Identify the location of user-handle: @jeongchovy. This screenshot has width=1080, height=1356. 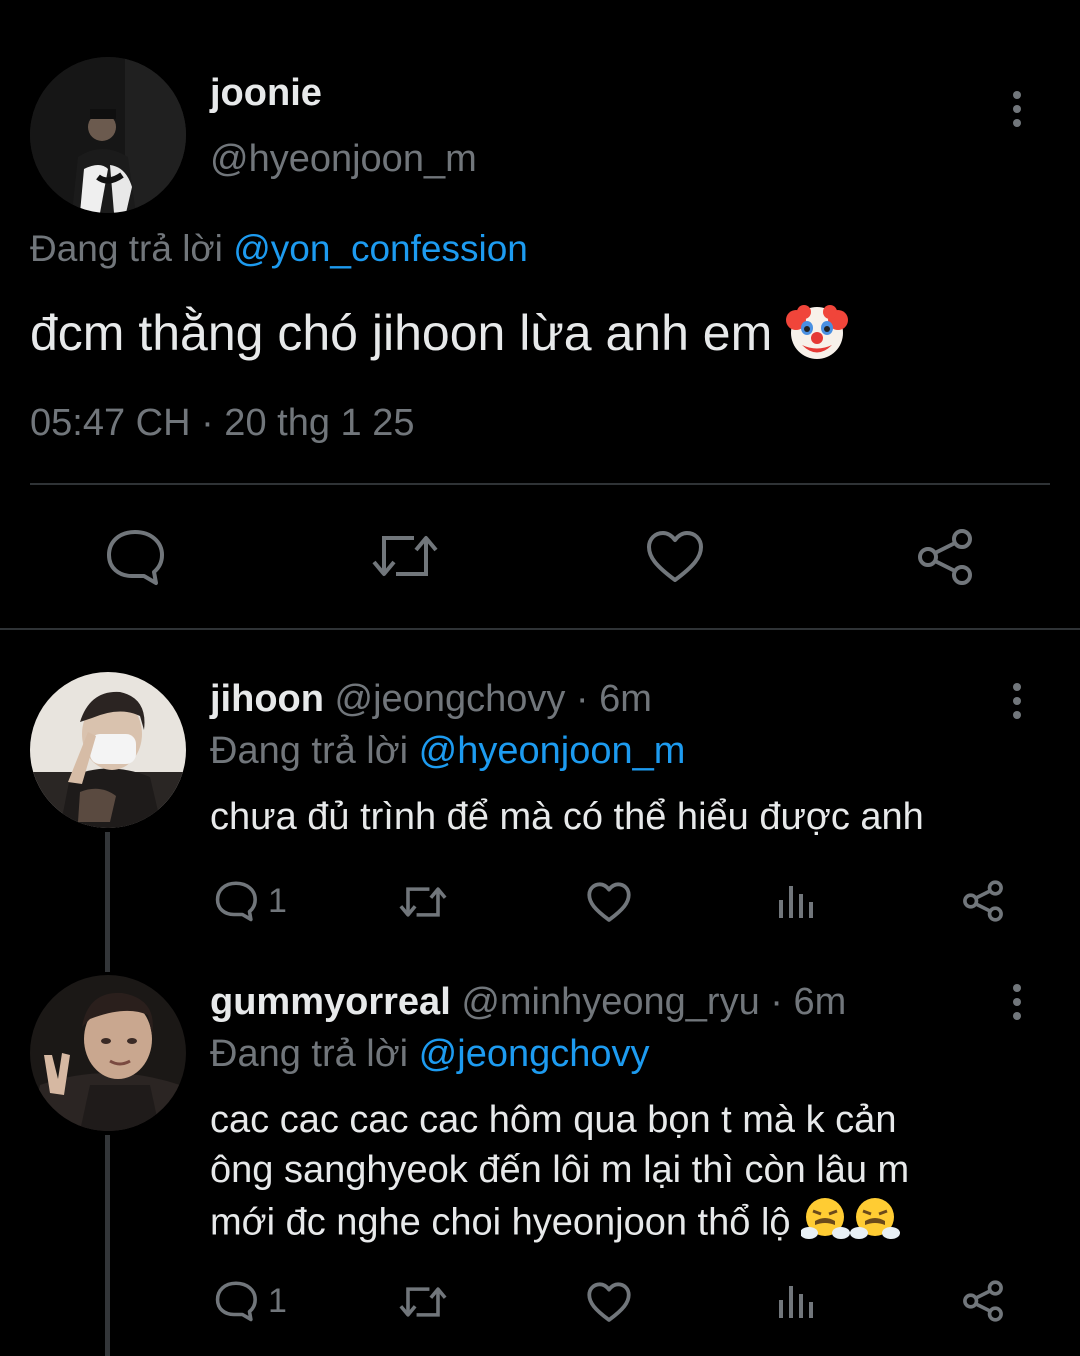
(450, 699).